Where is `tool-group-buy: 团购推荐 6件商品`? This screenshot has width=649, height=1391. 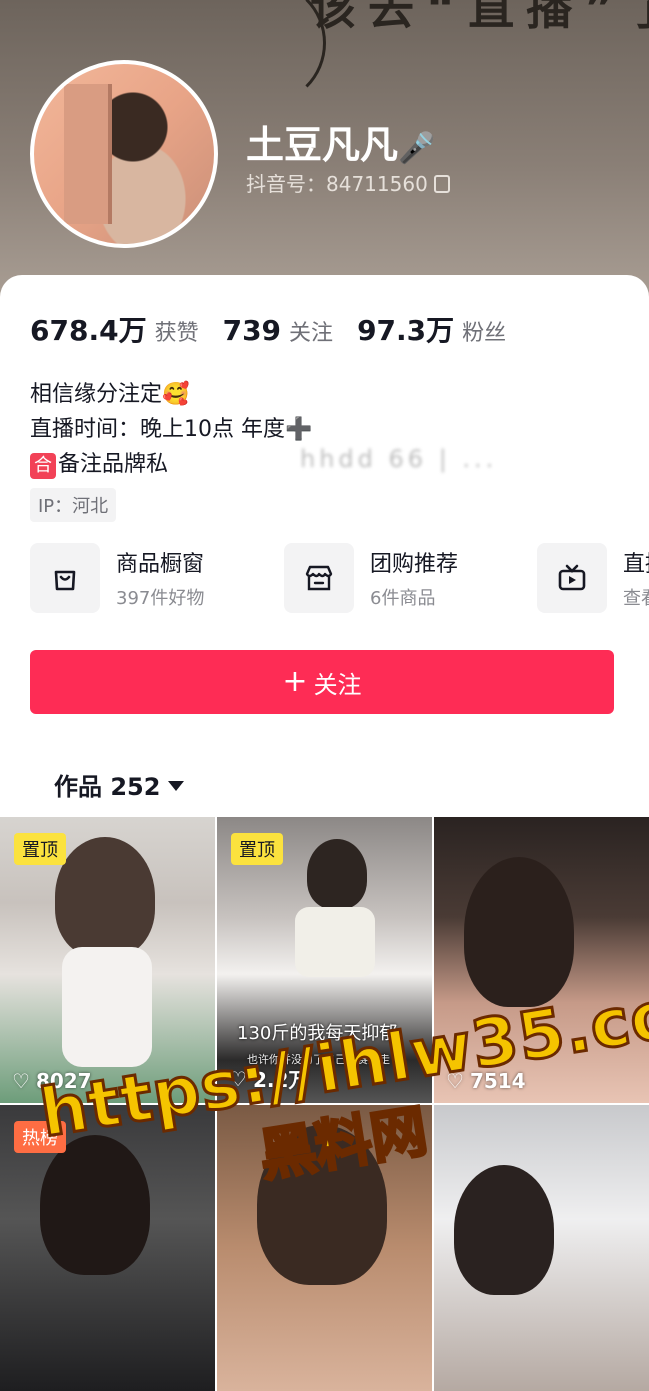
tool-group-buy: 团购推荐 6件商品 is located at coordinates (371, 578).